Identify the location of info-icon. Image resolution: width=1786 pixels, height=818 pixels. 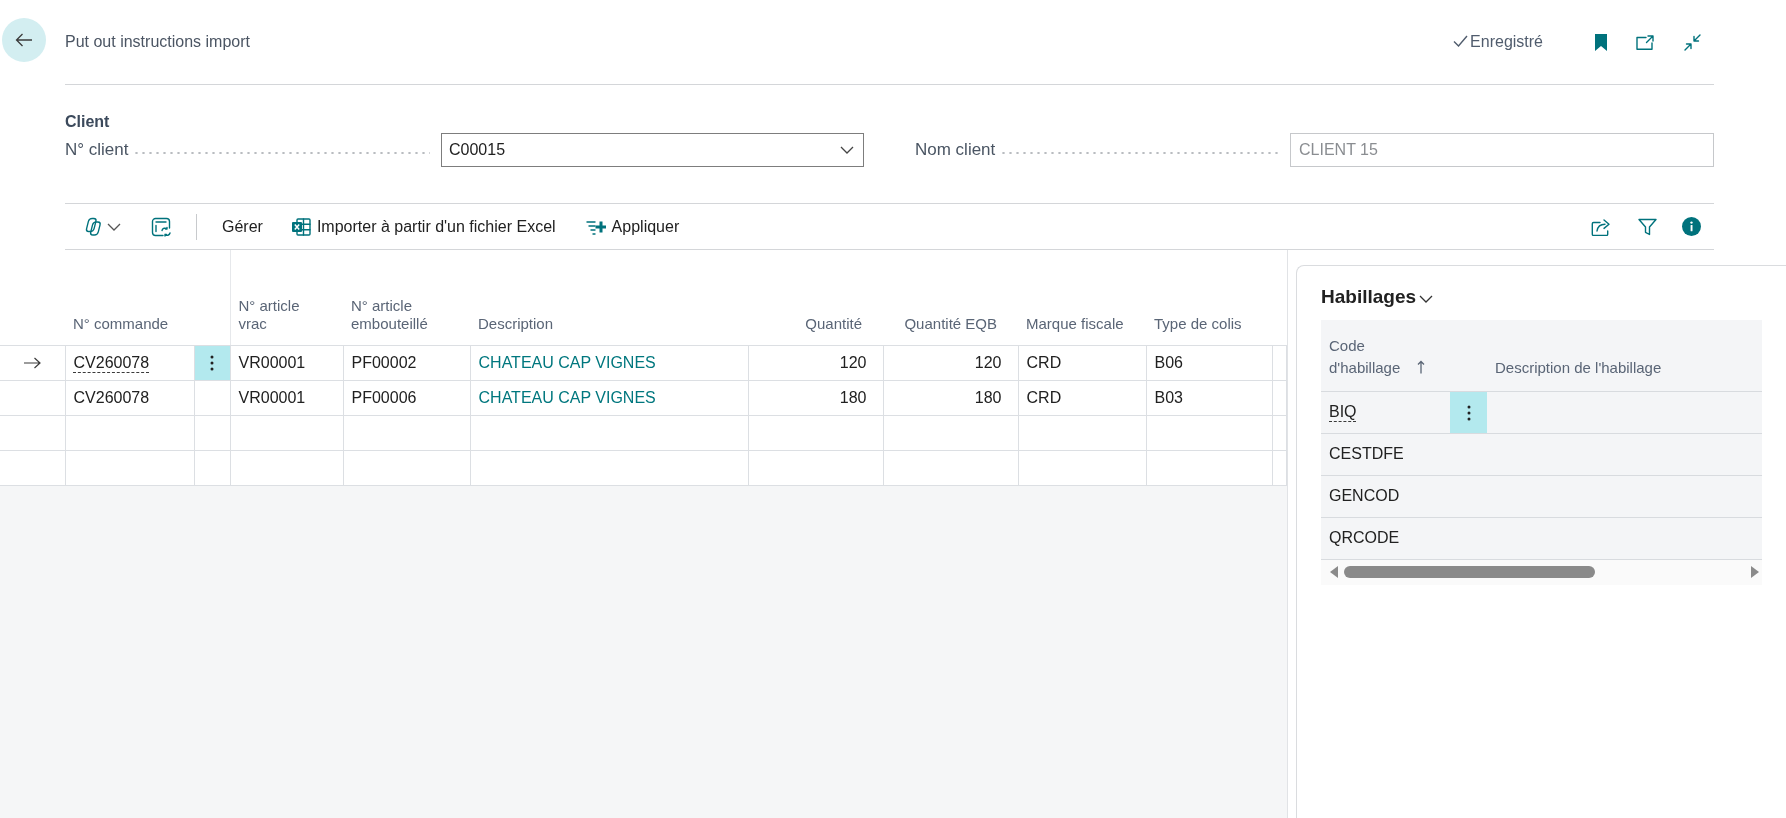
(1691, 226).